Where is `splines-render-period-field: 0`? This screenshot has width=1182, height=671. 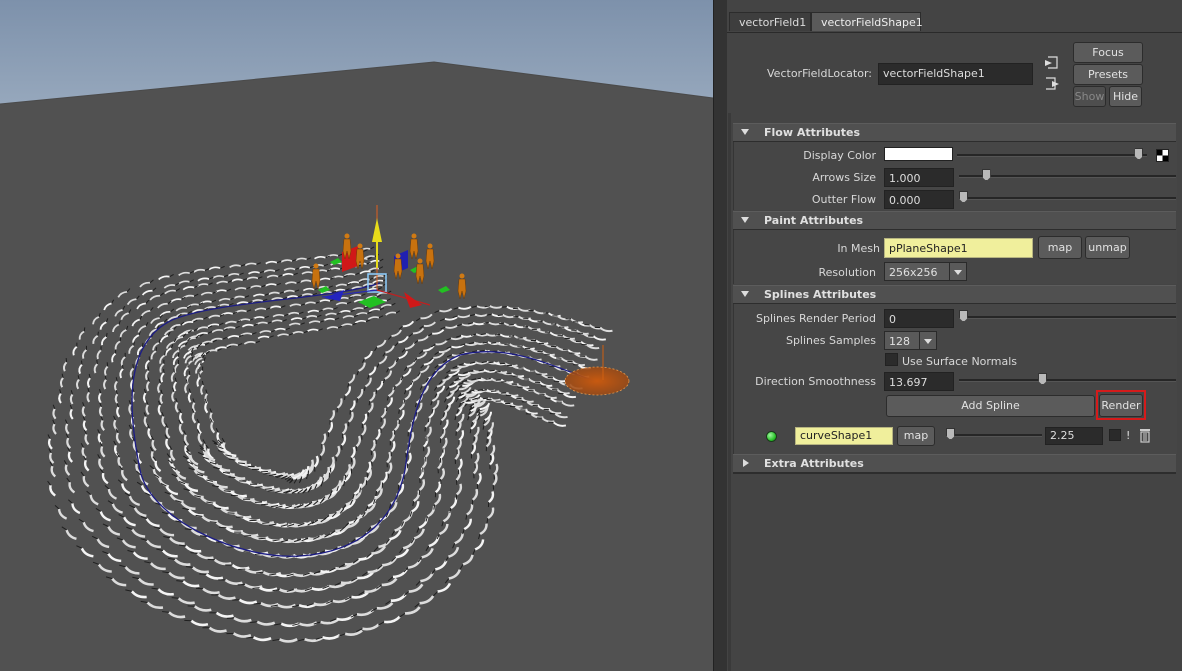
splines-render-period-field: 0 is located at coordinates (919, 318).